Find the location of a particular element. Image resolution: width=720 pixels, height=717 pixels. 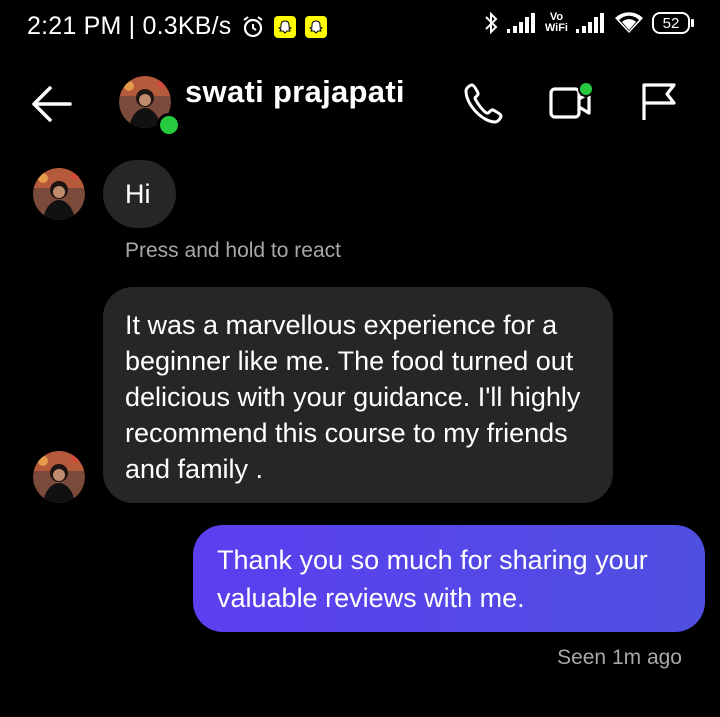

battery-level: 52 is located at coordinates (671, 23).